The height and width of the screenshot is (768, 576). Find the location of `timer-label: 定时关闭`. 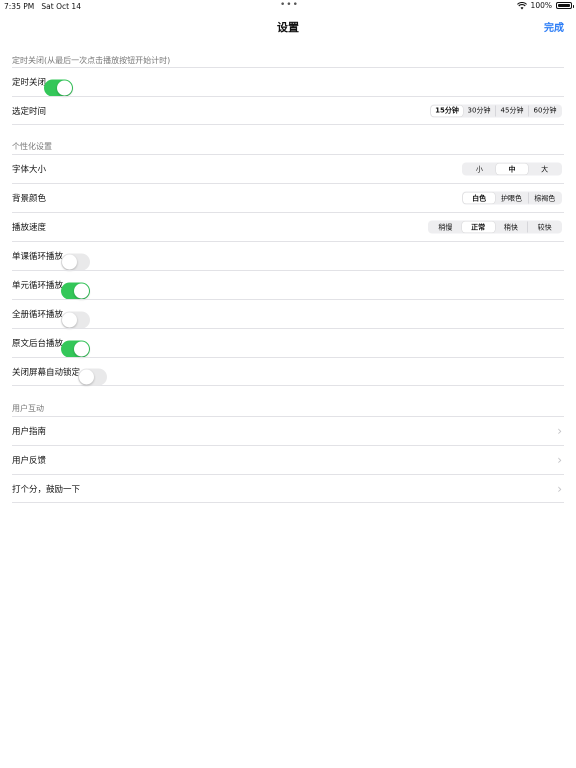

timer-label: 定时关闭 is located at coordinates (29, 83).